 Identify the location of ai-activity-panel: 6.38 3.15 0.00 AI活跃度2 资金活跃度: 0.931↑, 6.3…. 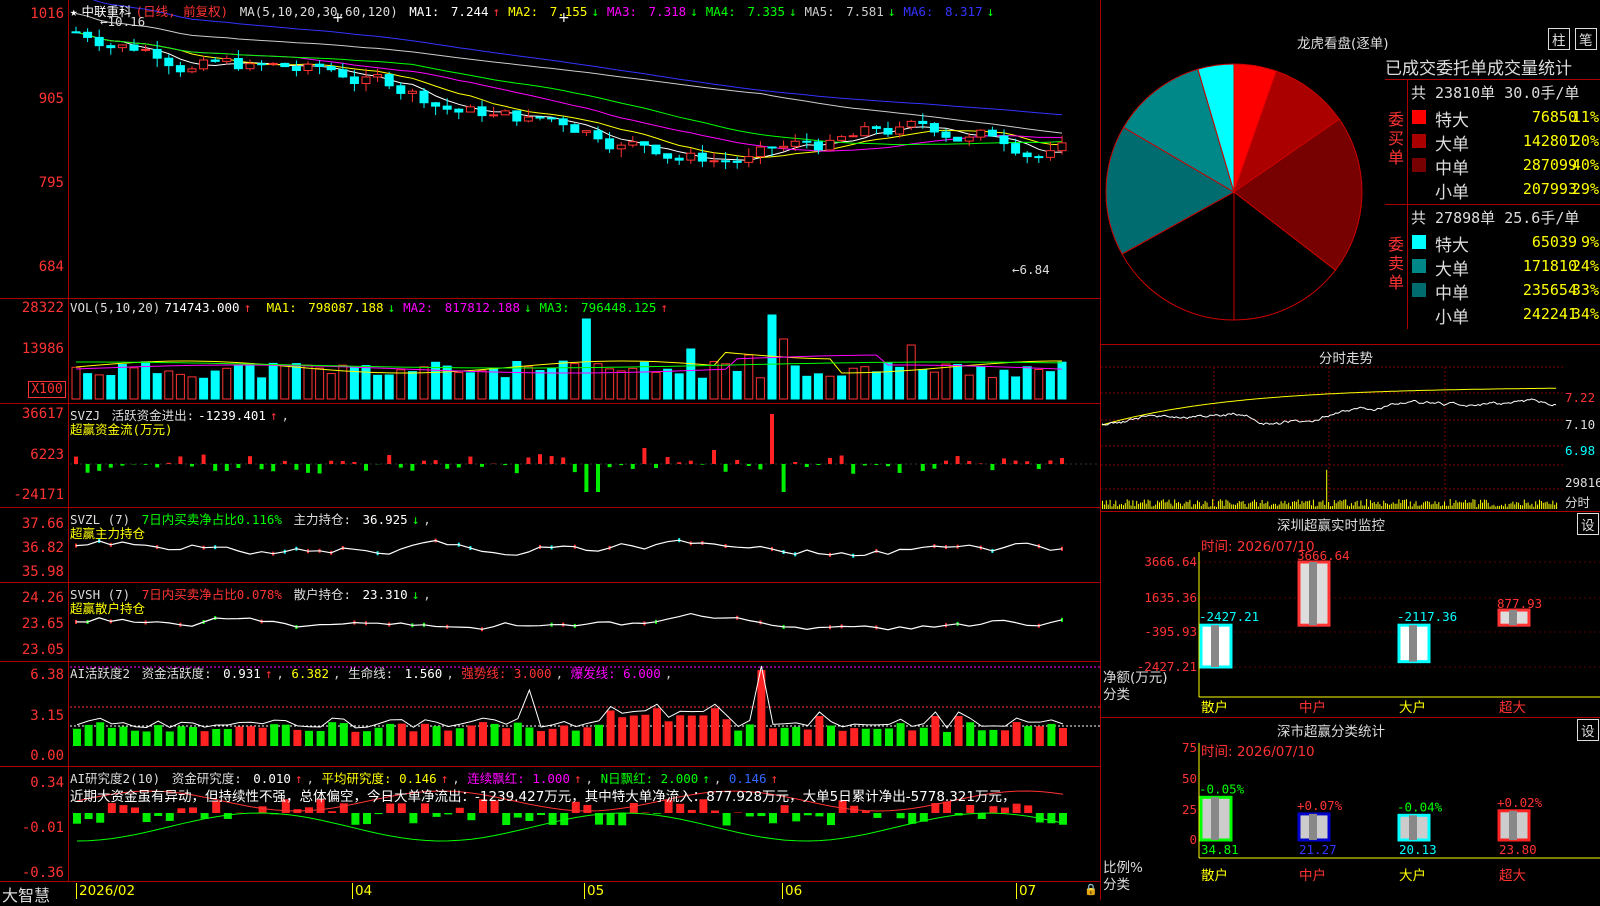
(550, 714).